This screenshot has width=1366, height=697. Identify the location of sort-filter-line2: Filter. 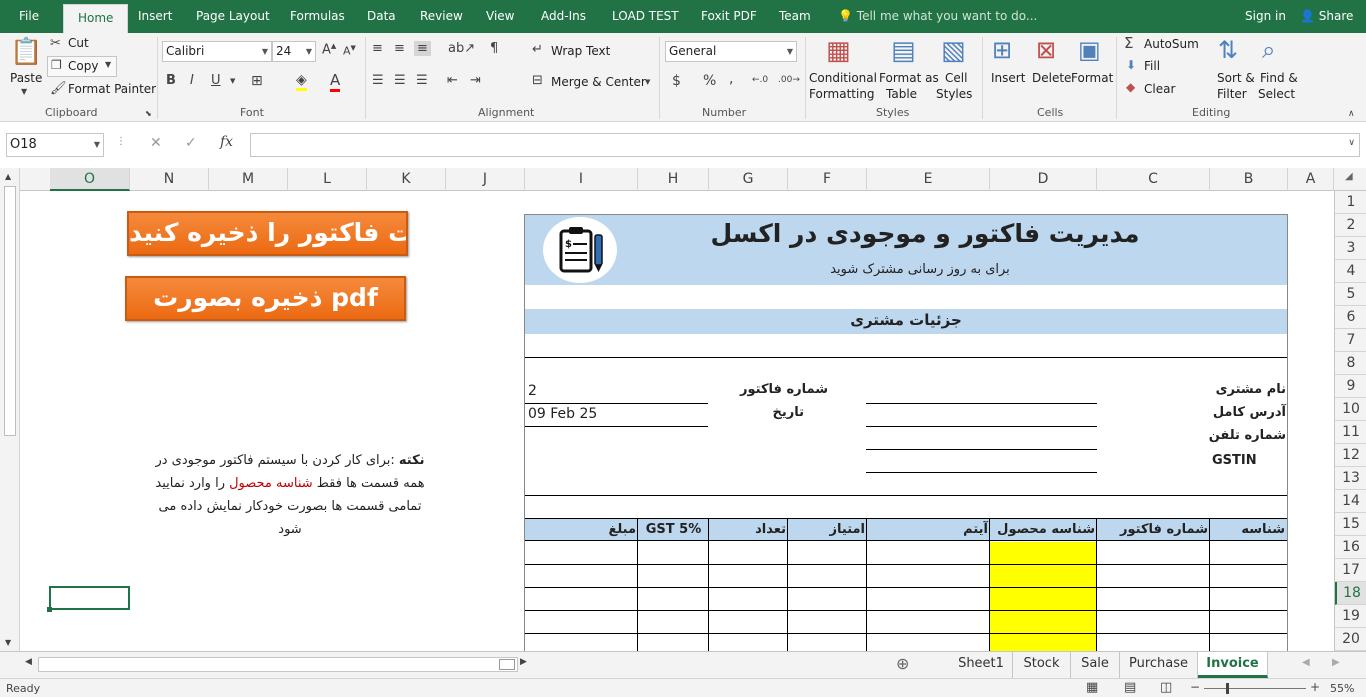
(1232, 94).